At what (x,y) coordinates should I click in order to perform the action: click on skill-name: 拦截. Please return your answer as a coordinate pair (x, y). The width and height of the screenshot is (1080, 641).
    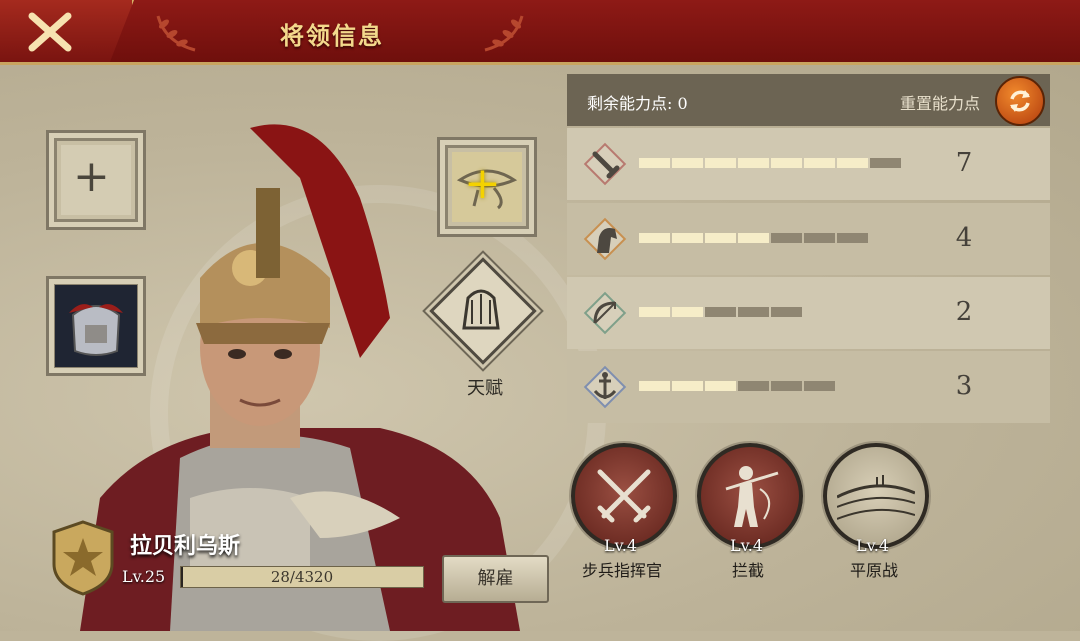
    Looking at the image, I should click on (747, 570).